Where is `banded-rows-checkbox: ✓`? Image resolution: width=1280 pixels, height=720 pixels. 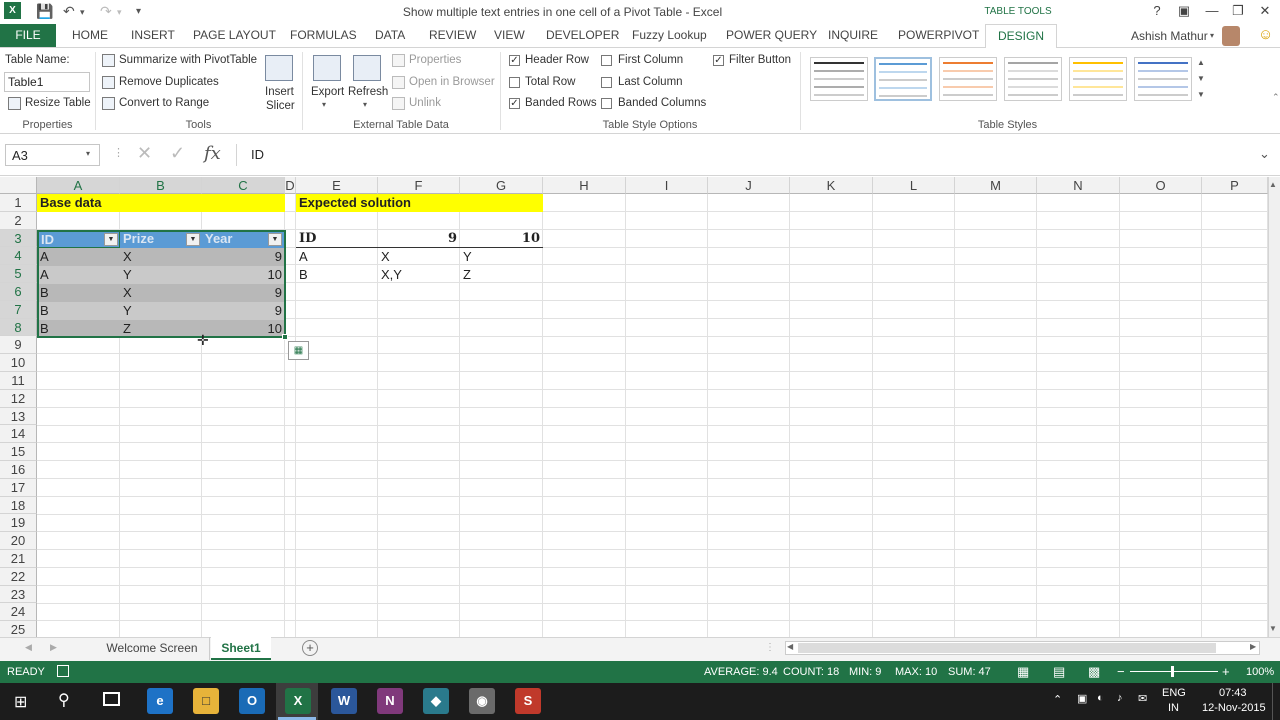 banded-rows-checkbox: ✓ is located at coordinates (514, 103).